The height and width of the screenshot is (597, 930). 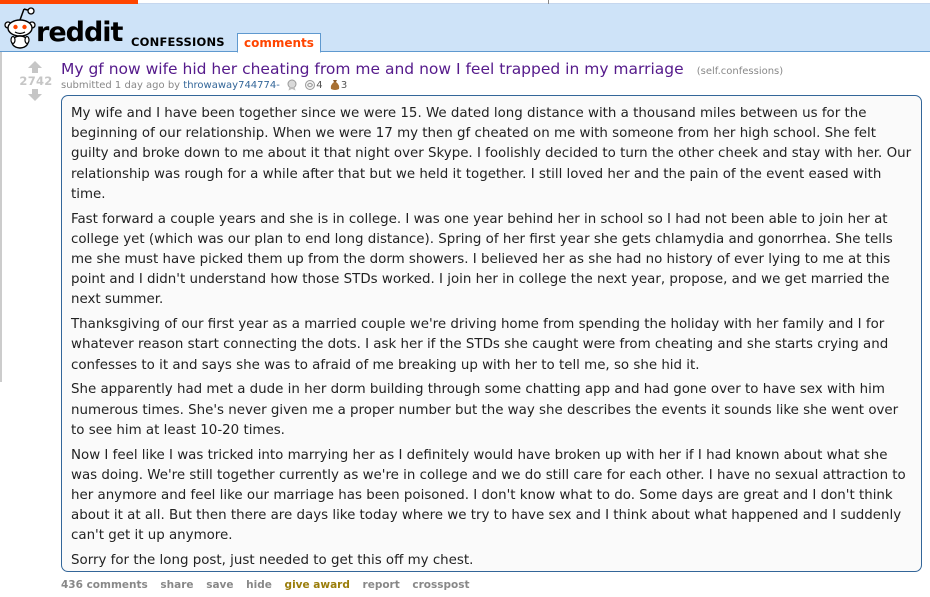 I want to click on reddit-alien-icon, so click(x=20, y=28).